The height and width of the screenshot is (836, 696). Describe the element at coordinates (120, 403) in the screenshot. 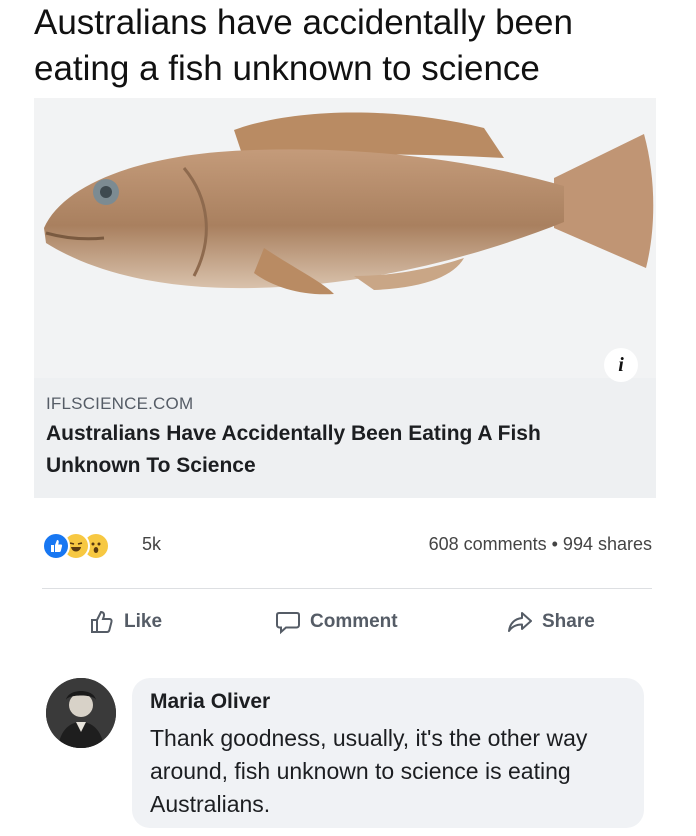

I see `source-domain: IFLSCIENCE.COM` at that location.